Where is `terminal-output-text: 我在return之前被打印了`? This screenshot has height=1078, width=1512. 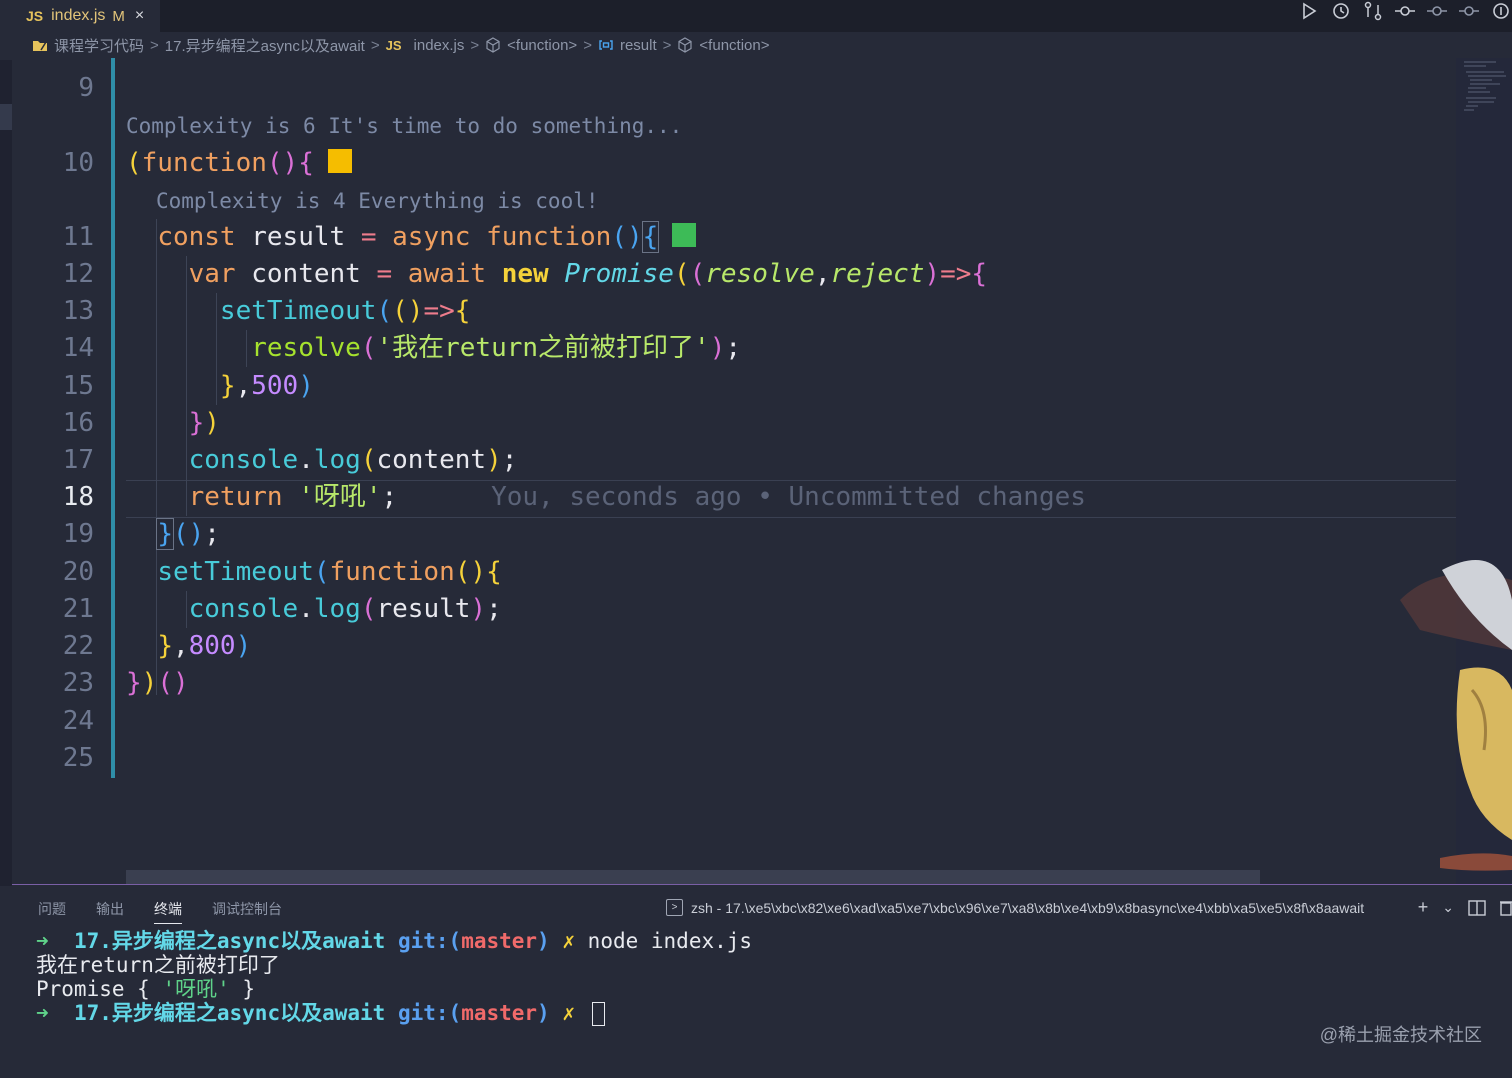 terminal-output-text: 我在return之前被打印了 is located at coordinates (158, 965).